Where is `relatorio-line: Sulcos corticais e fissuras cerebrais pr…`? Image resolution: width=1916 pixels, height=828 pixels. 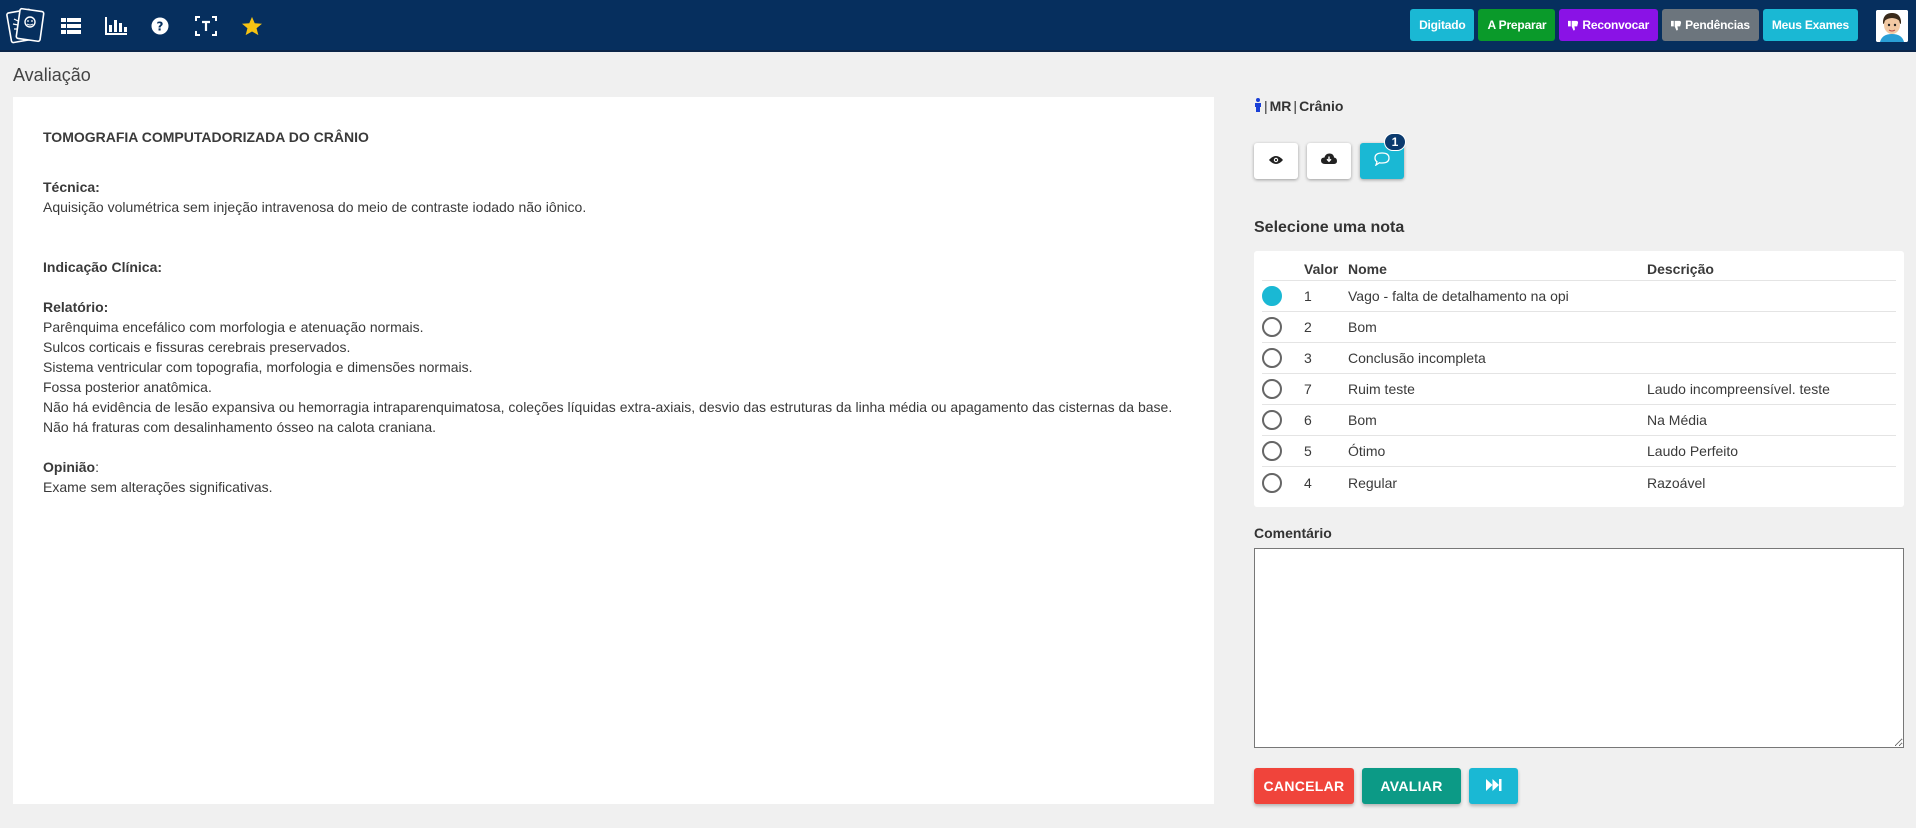
relatorio-line: Sulcos corticais e fissuras cerebrais pr… is located at coordinates (197, 347).